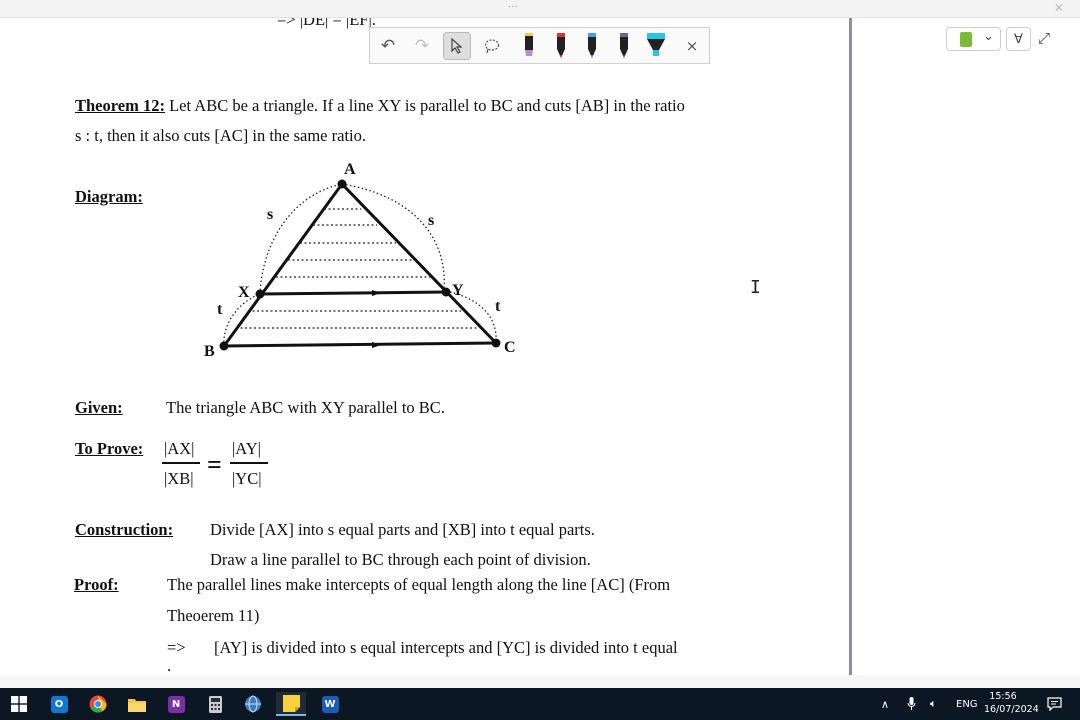 This screenshot has height=720, width=1080. I want to click on label-c: C, so click(510, 347).